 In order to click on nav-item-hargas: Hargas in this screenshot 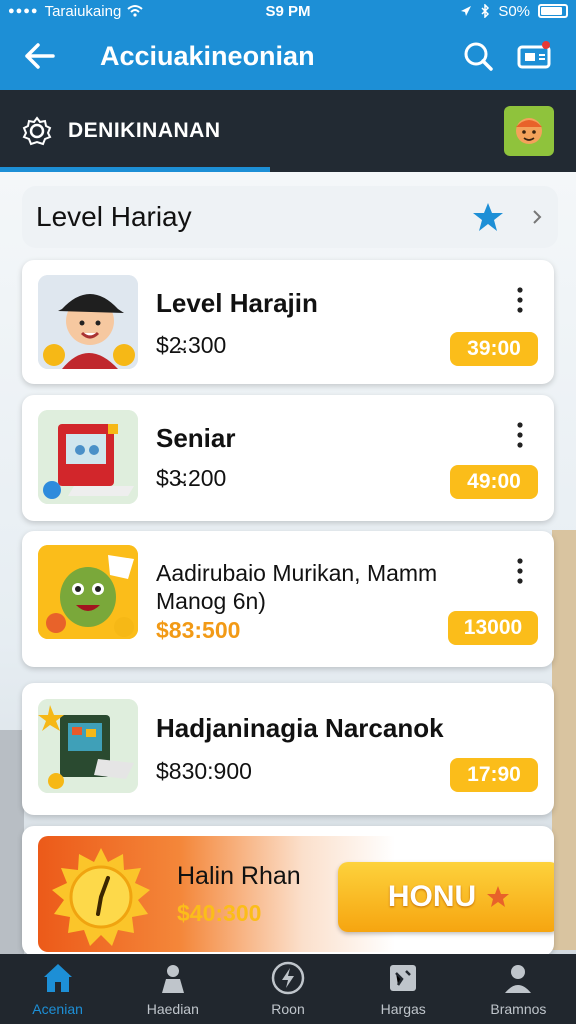, I will do `click(403, 989)`.